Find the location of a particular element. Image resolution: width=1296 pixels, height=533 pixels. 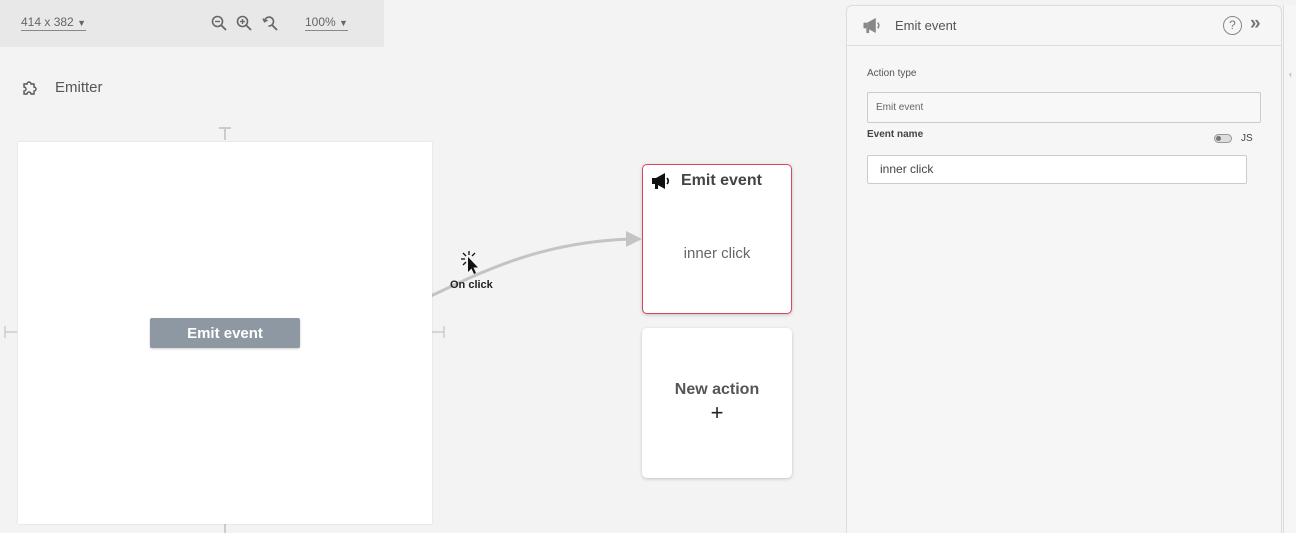

action-card-value: inner click is located at coordinates (717, 253).